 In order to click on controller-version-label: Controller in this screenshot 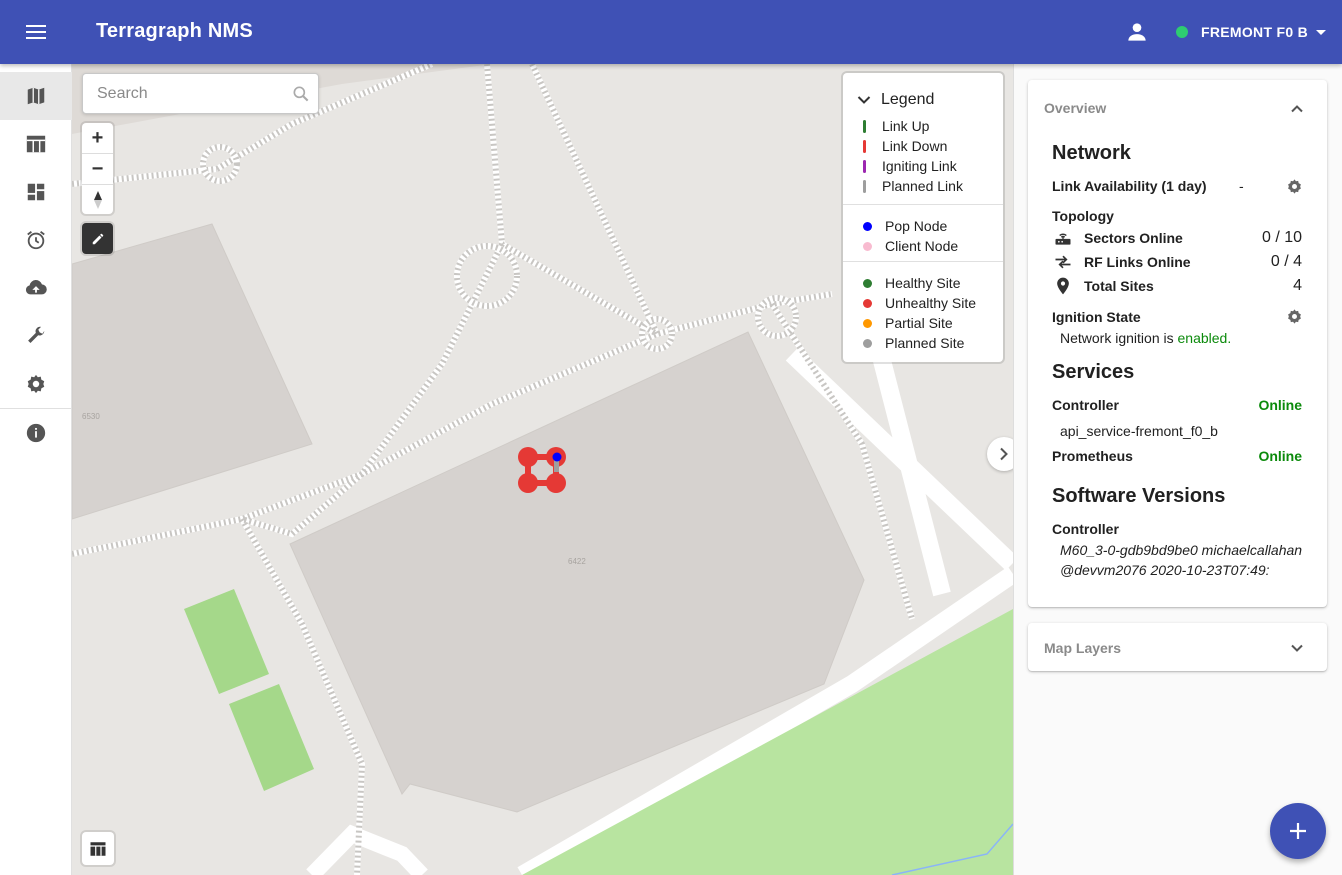, I will do `click(1085, 529)`.